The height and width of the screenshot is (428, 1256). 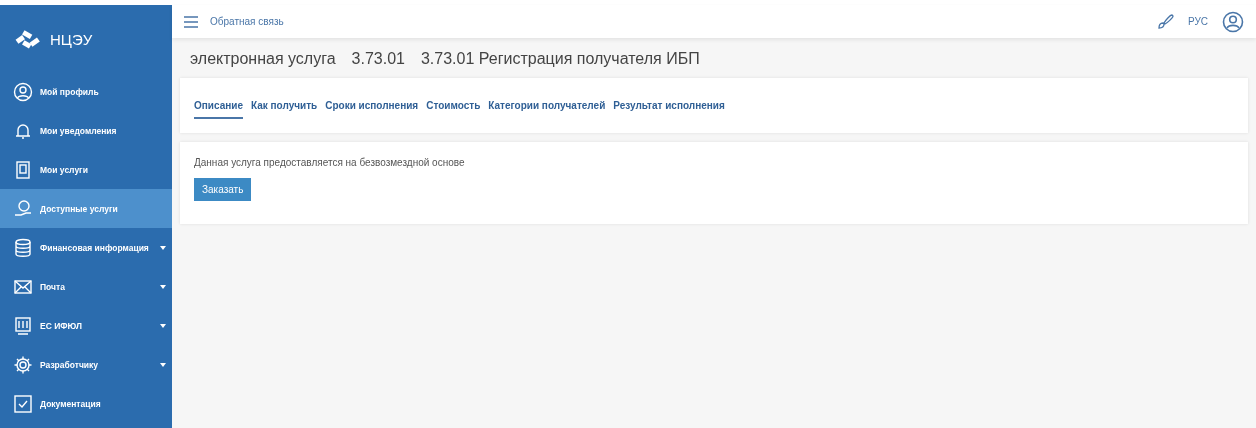 I want to click on checkbox-icon, so click(x=23, y=403).